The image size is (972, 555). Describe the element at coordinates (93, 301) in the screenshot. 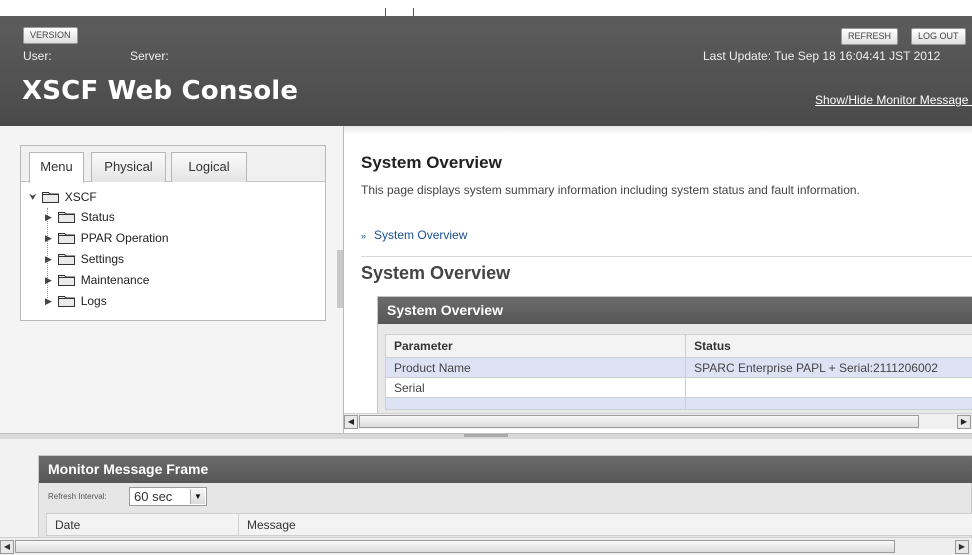

I see `tree-label: Logs` at that location.